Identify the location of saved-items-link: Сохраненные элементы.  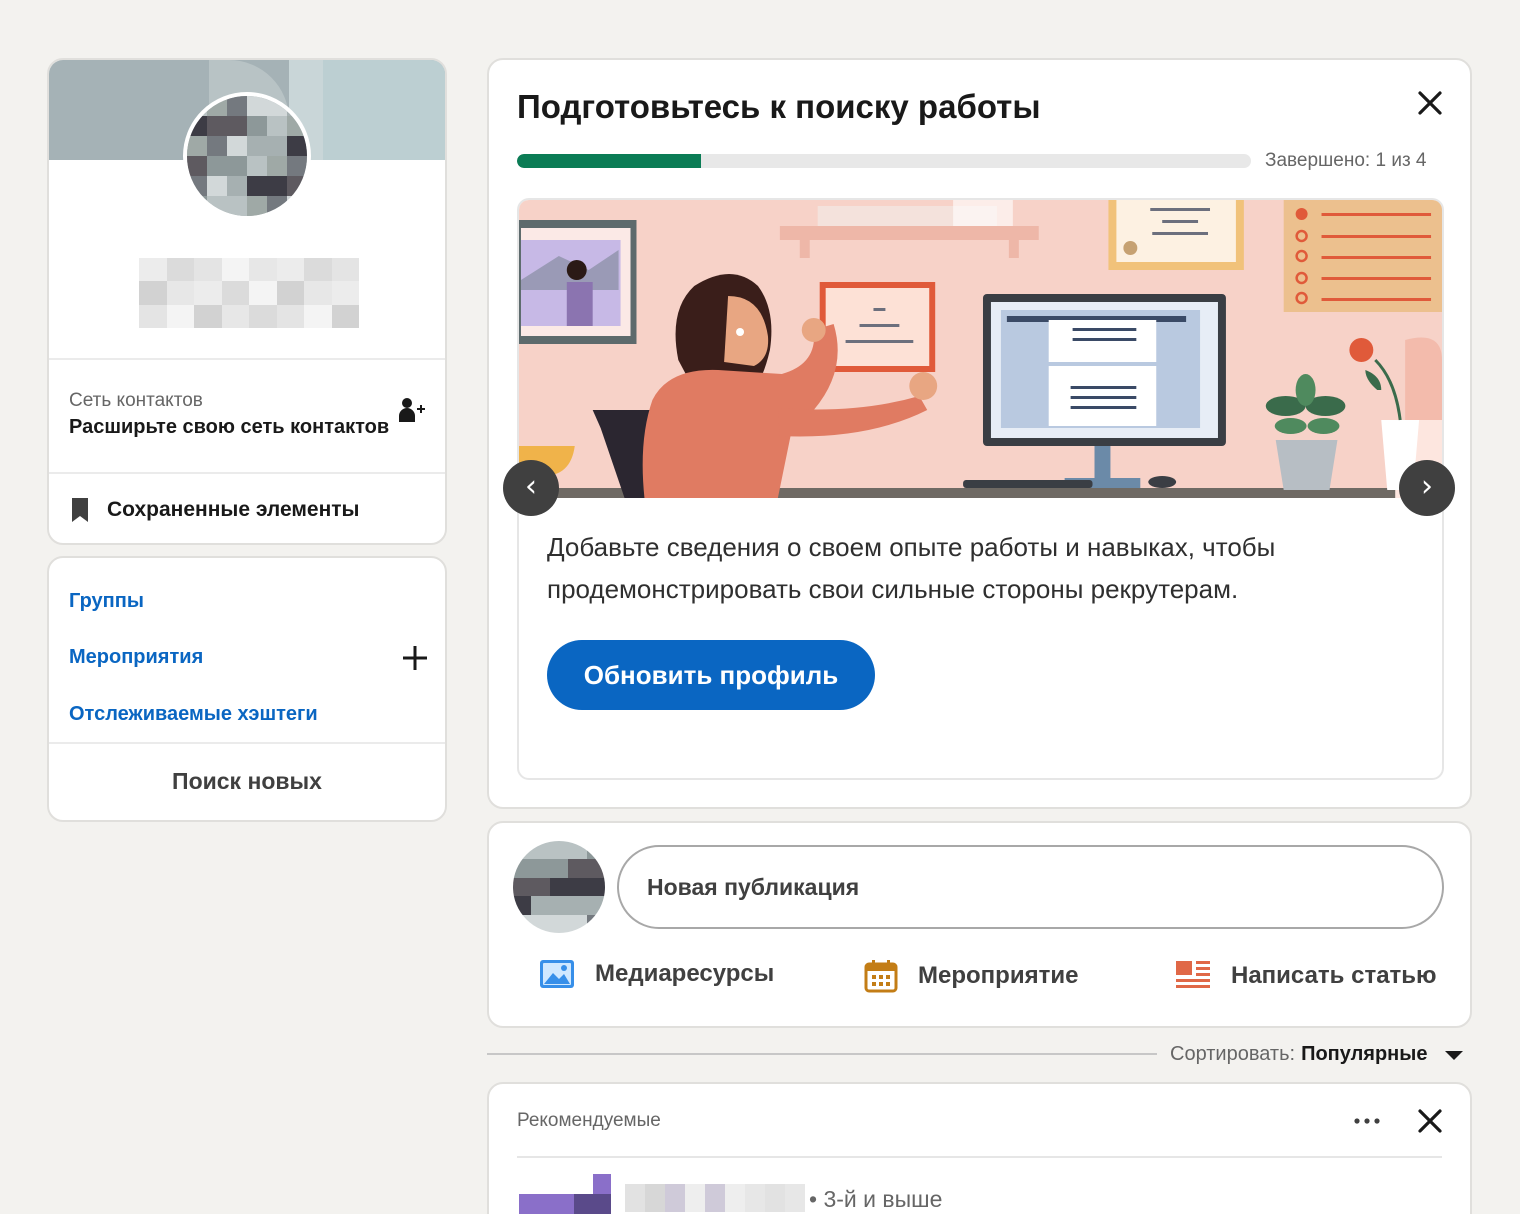
(247, 510).